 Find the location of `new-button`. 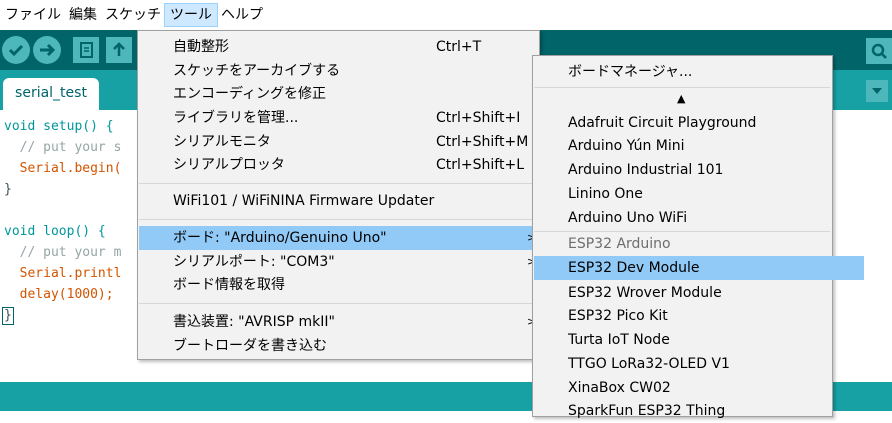

new-button is located at coordinates (86, 50).